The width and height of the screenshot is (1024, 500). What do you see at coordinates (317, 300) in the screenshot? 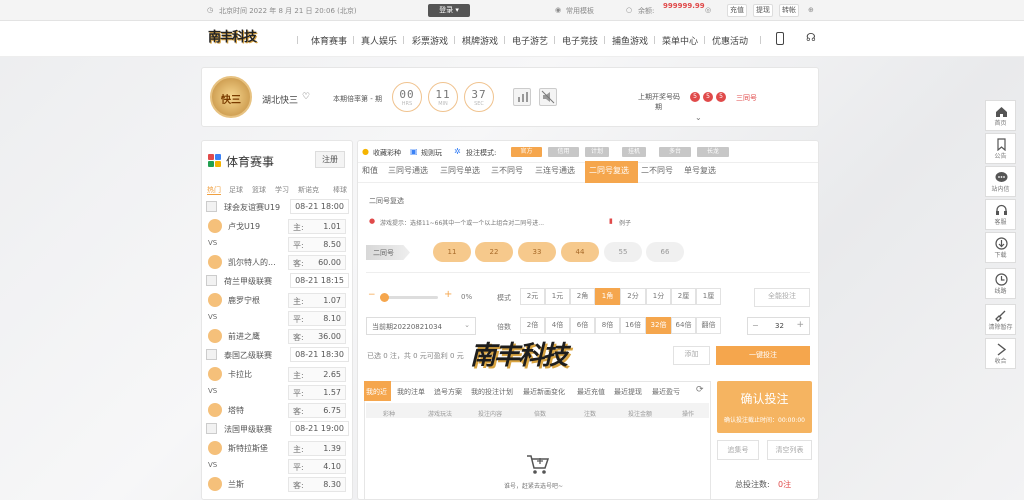
I see `odds-button: 主: 1.07` at bounding box center [317, 300].